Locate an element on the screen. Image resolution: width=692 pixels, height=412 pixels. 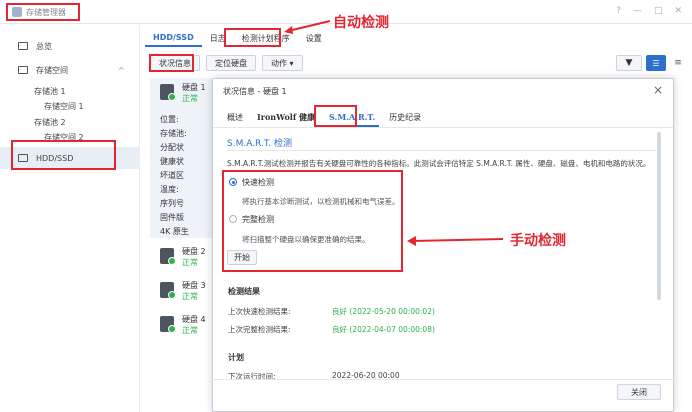
help-icon: ? is located at coordinates (618, 11).